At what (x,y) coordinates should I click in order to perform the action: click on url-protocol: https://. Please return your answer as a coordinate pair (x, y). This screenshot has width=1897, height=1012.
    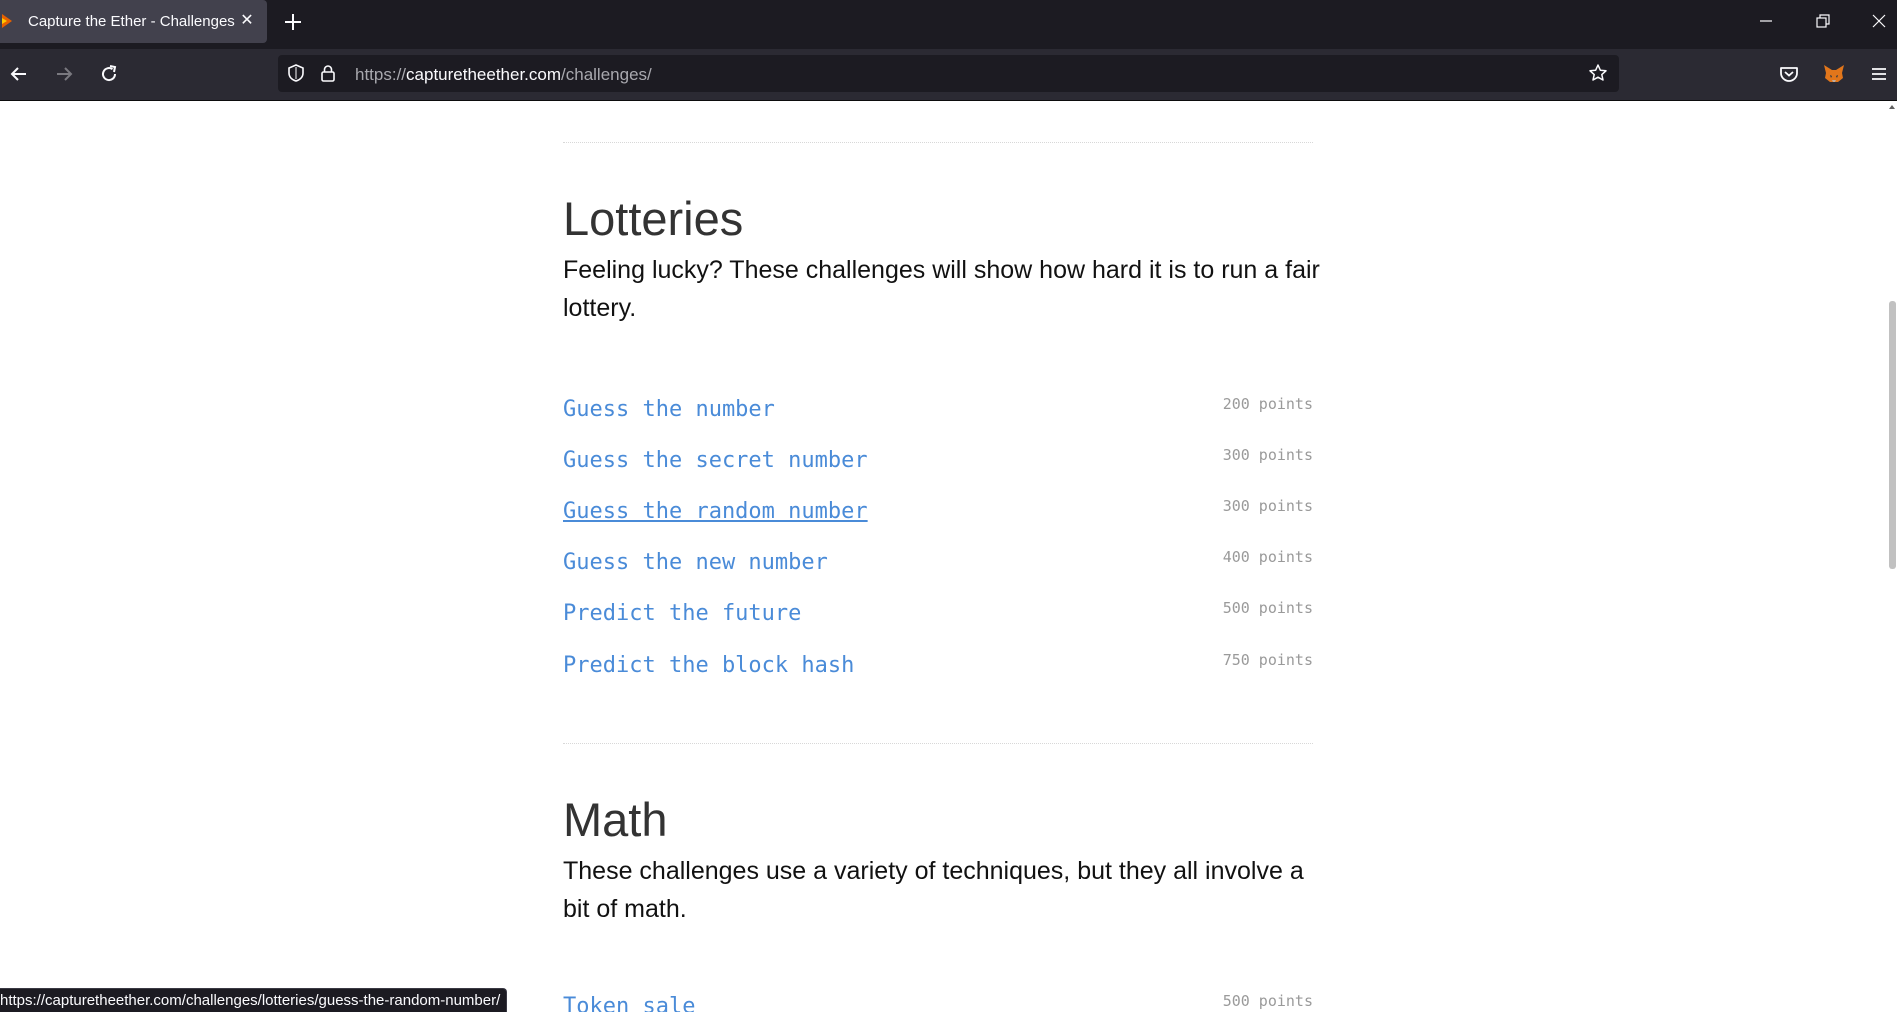
    Looking at the image, I should click on (381, 74).